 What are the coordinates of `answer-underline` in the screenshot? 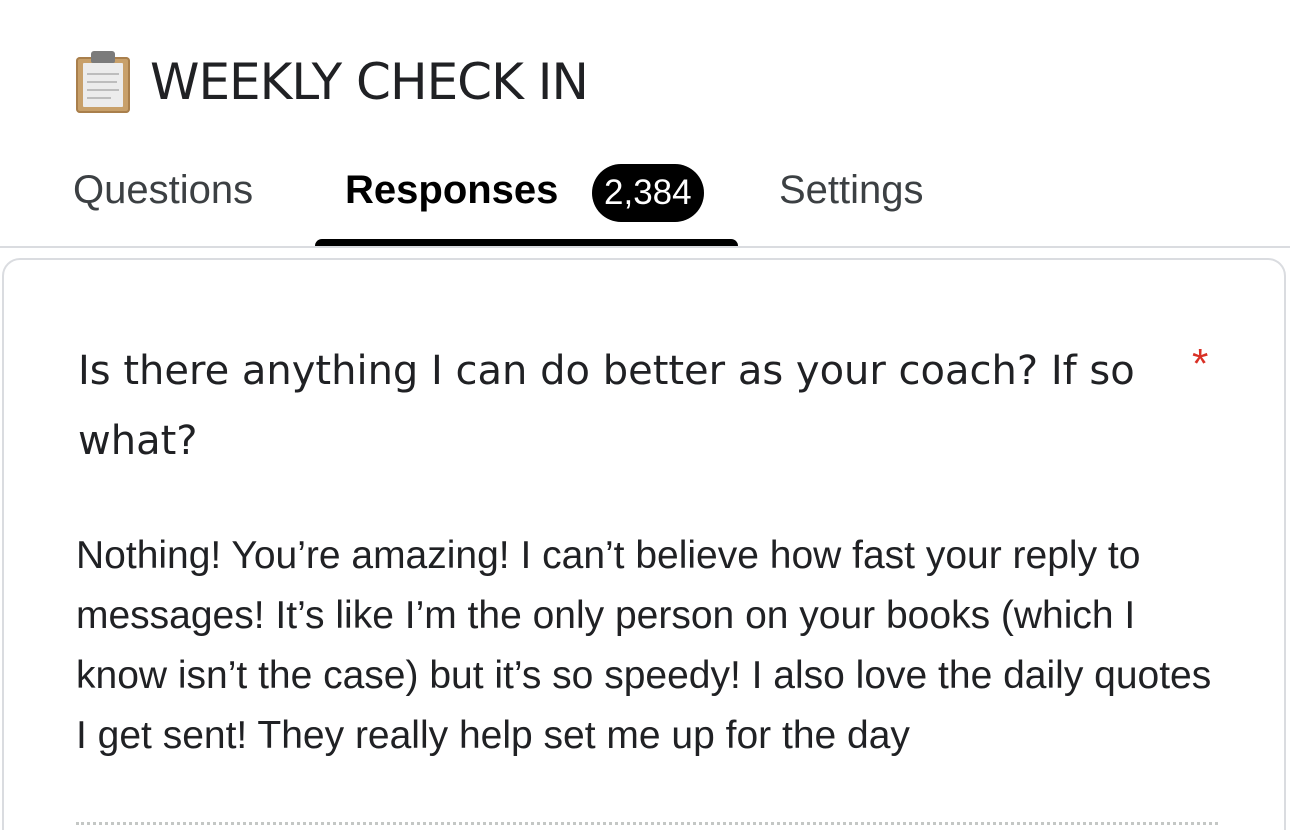 It's located at (647, 823).